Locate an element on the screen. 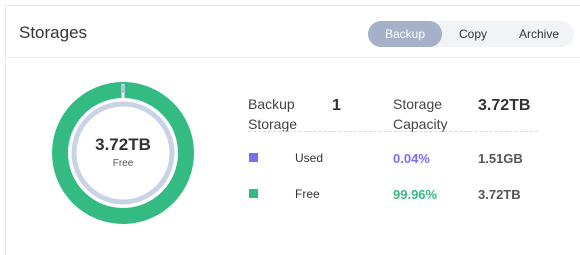 The image size is (580, 255). backup-storage-count: 1 is located at coordinates (336, 105).